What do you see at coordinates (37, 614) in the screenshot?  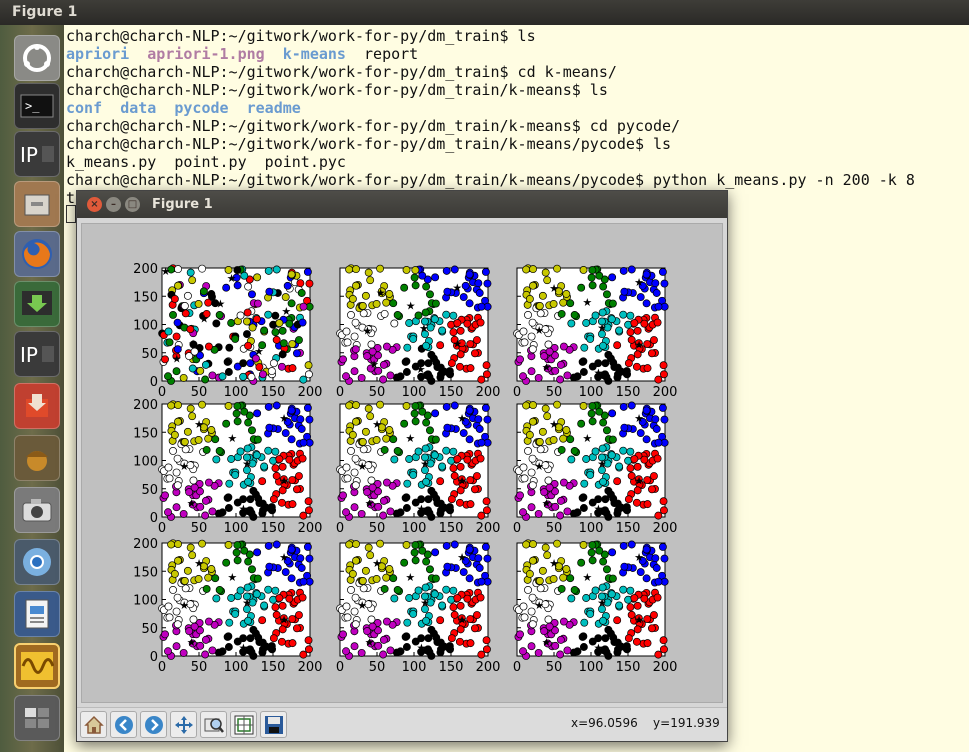 I see `document-viewer-icon` at bounding box center [37, 614].